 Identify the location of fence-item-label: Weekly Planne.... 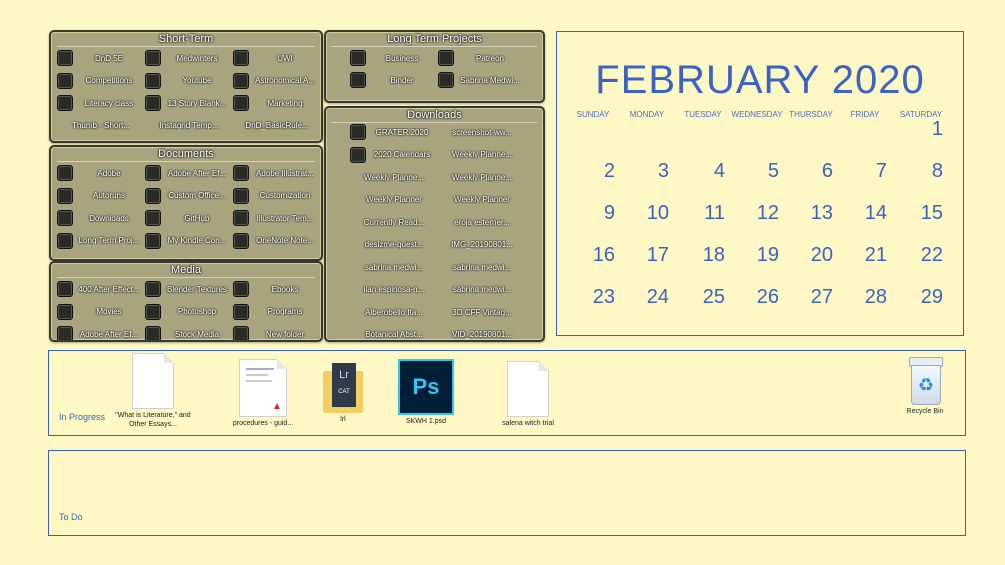
(394, 177).